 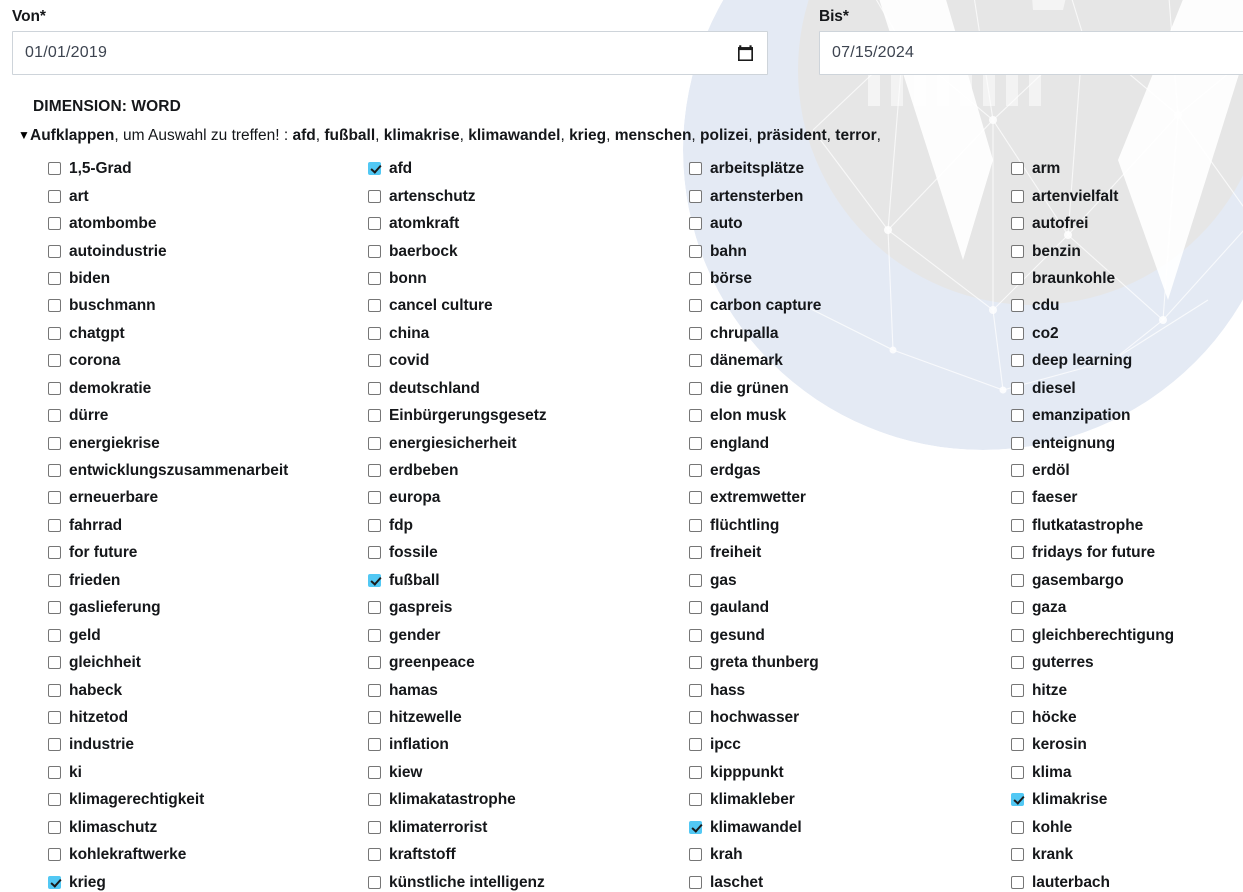 I want to click on word-checkbox-row: höcke, so click(x=1127, y=717).